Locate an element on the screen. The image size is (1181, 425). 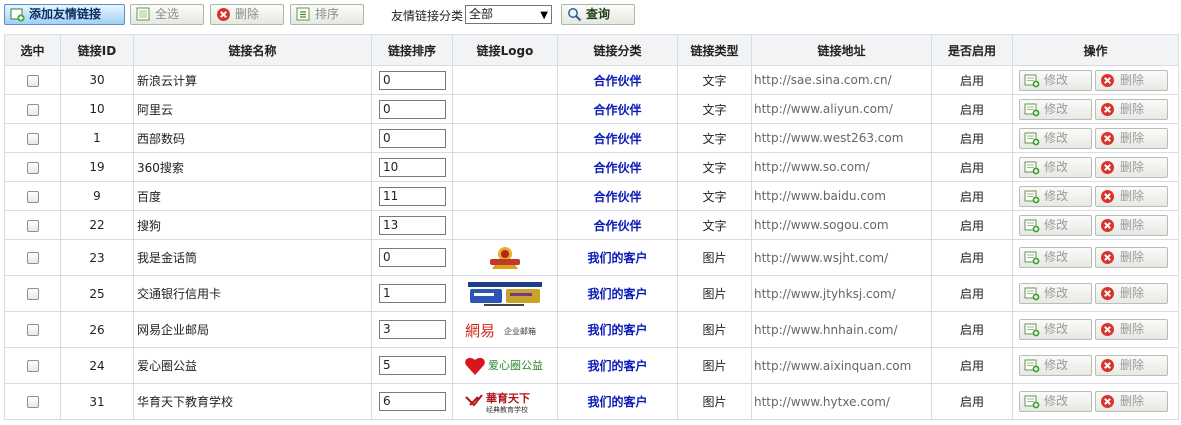
query-label: 查询 is located at coordinates (598, 14).